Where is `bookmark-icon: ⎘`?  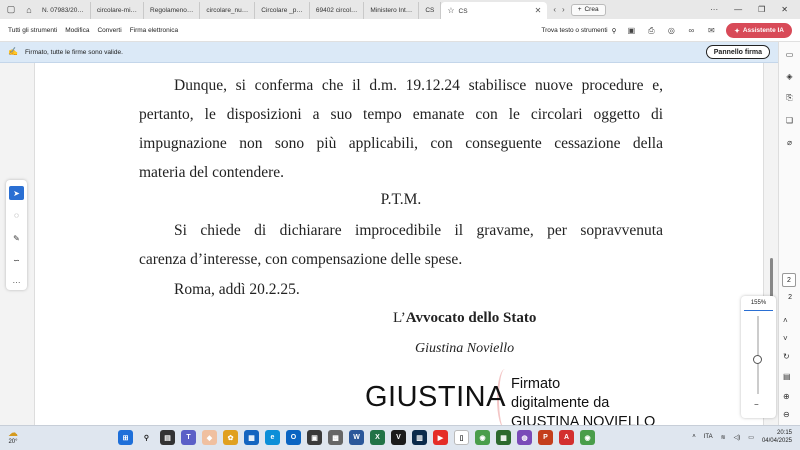 bookmark-icon: ⎘ is located at coordinates (790, 98).